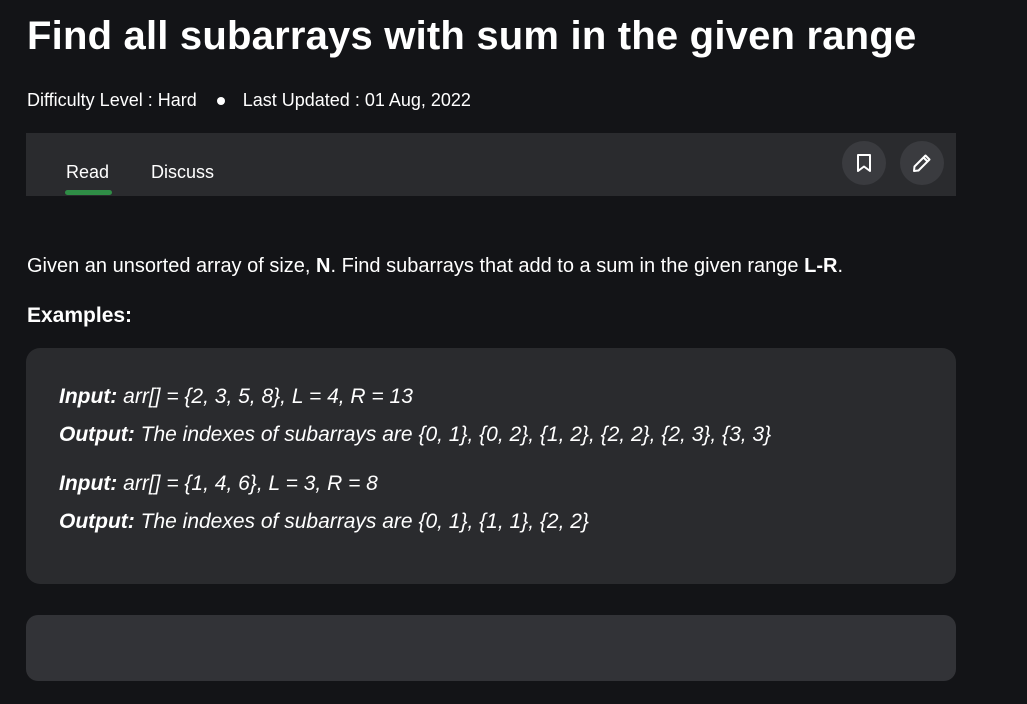 Image resolution: width=1027 pixels, height=704 pixels. Describe the element at coordinates (491, 164) in the screenshot. I see `article-tab-bar: Read Discuss` at that location.